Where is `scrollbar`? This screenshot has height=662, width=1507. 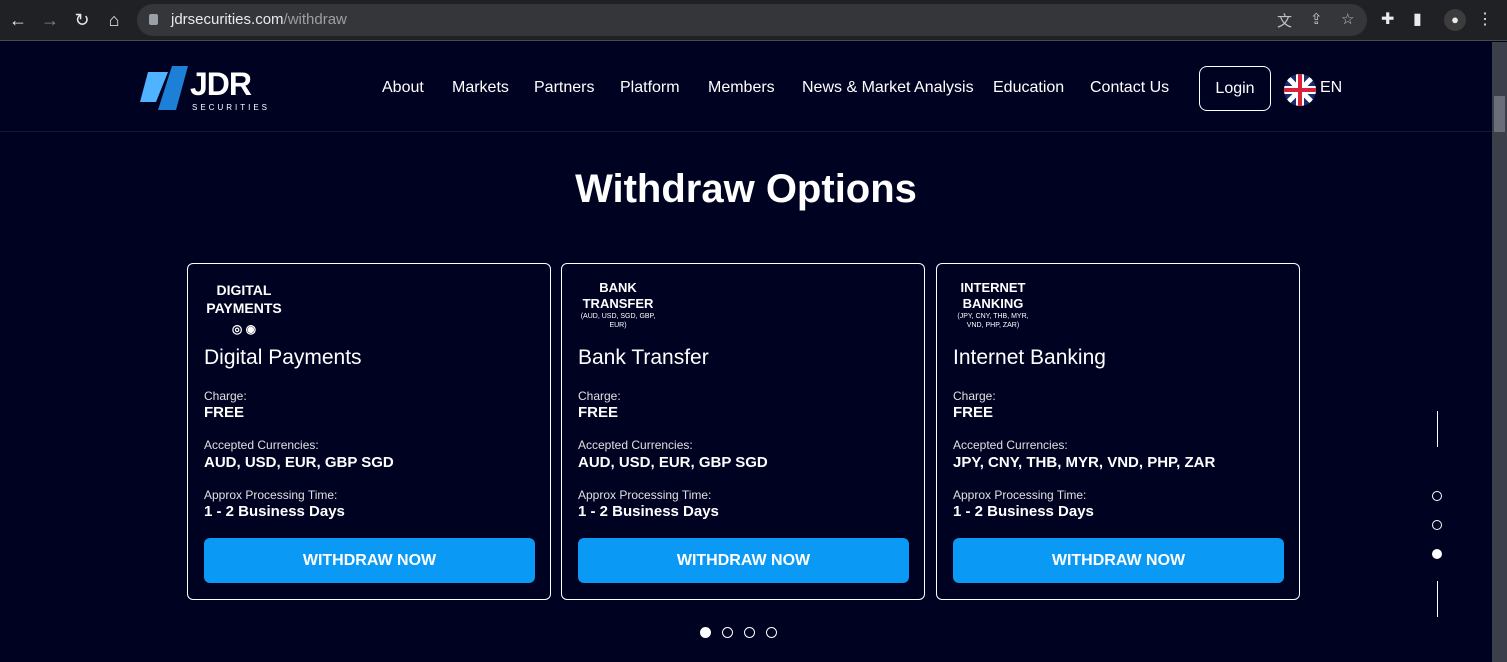
scrollbar is located at coordinates (1499, 352).